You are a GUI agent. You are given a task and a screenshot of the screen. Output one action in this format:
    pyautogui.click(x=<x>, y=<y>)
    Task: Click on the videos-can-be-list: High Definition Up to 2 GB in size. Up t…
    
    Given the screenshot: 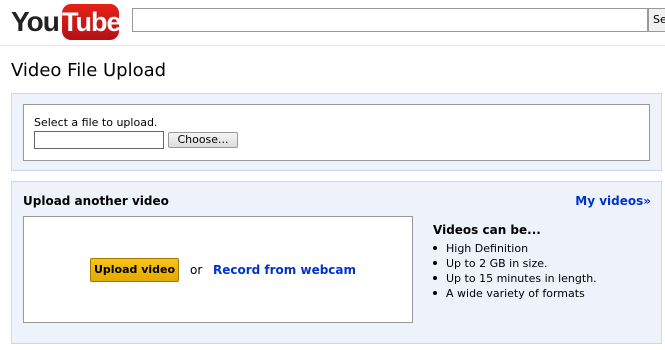 What is the action you would take?
    pyautogui.click(x=515, y=271)
    